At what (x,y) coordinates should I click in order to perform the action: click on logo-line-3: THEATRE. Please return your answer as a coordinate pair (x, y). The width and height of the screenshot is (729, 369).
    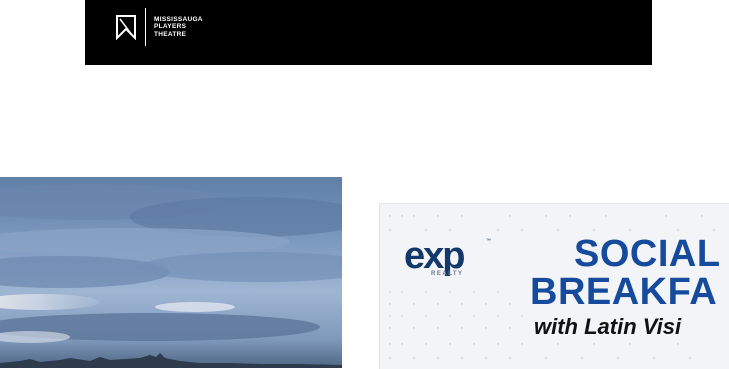
    Looking at the image, I should click on (170, 34).